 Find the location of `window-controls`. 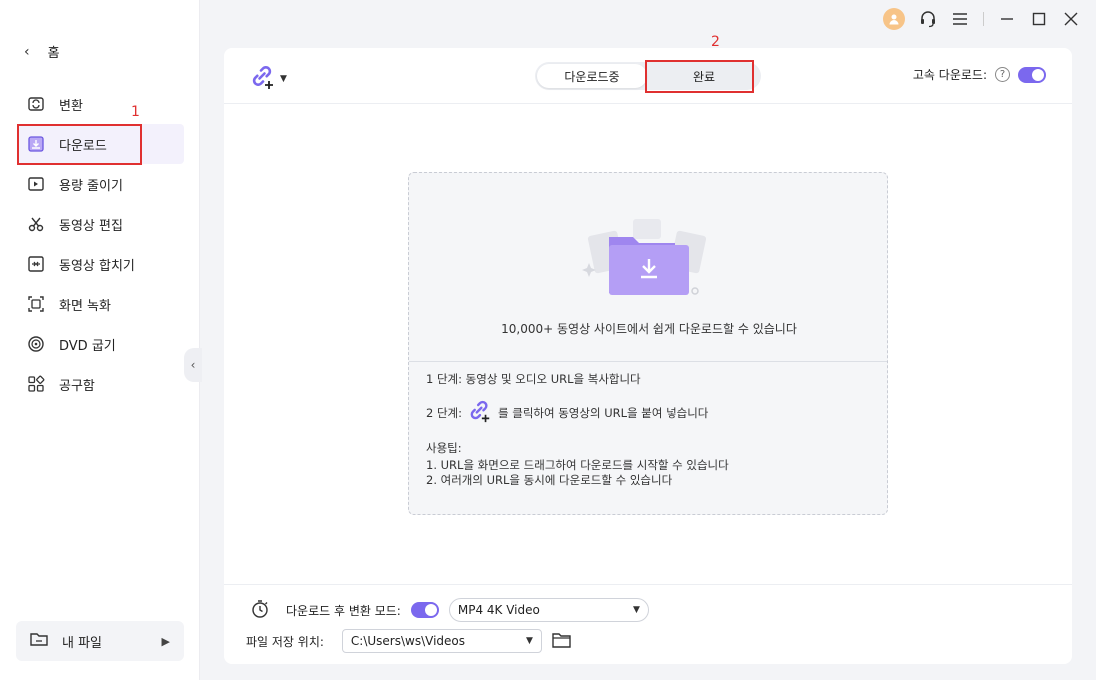

window-controls is located at coordinates (981, 19).